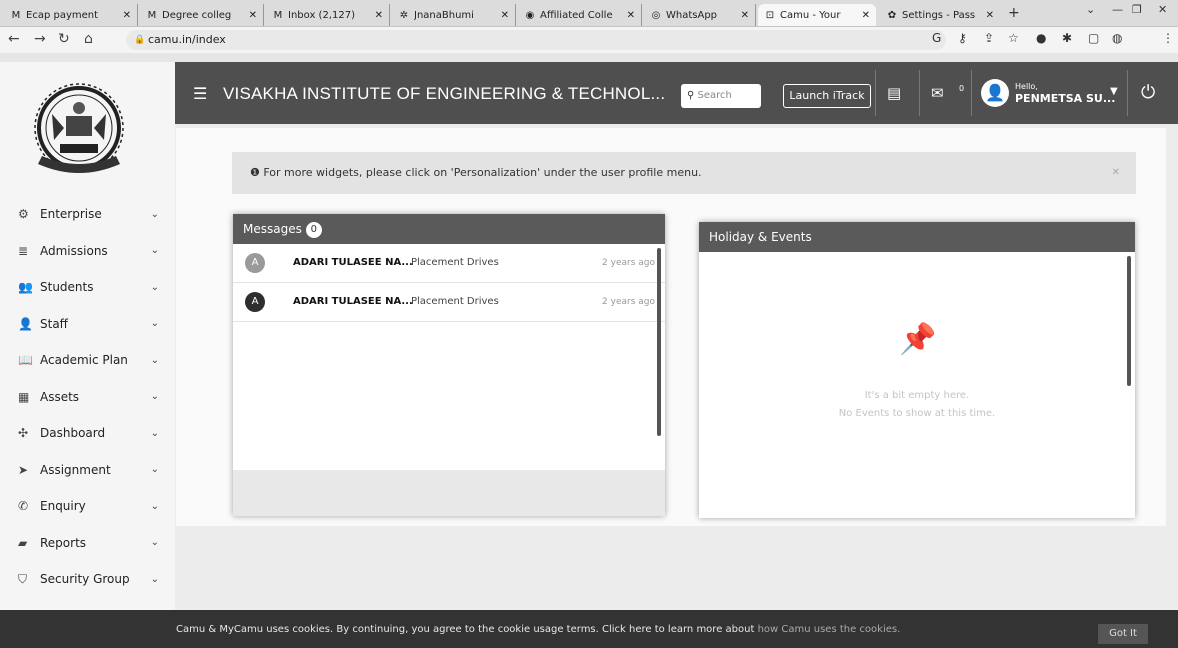 This screenshot has height=648, width=1178. What do you see at coordinates (1067, 38) in the screenshot?
I see `extensions-icon: ✱` at bounding box center [1067, 38].